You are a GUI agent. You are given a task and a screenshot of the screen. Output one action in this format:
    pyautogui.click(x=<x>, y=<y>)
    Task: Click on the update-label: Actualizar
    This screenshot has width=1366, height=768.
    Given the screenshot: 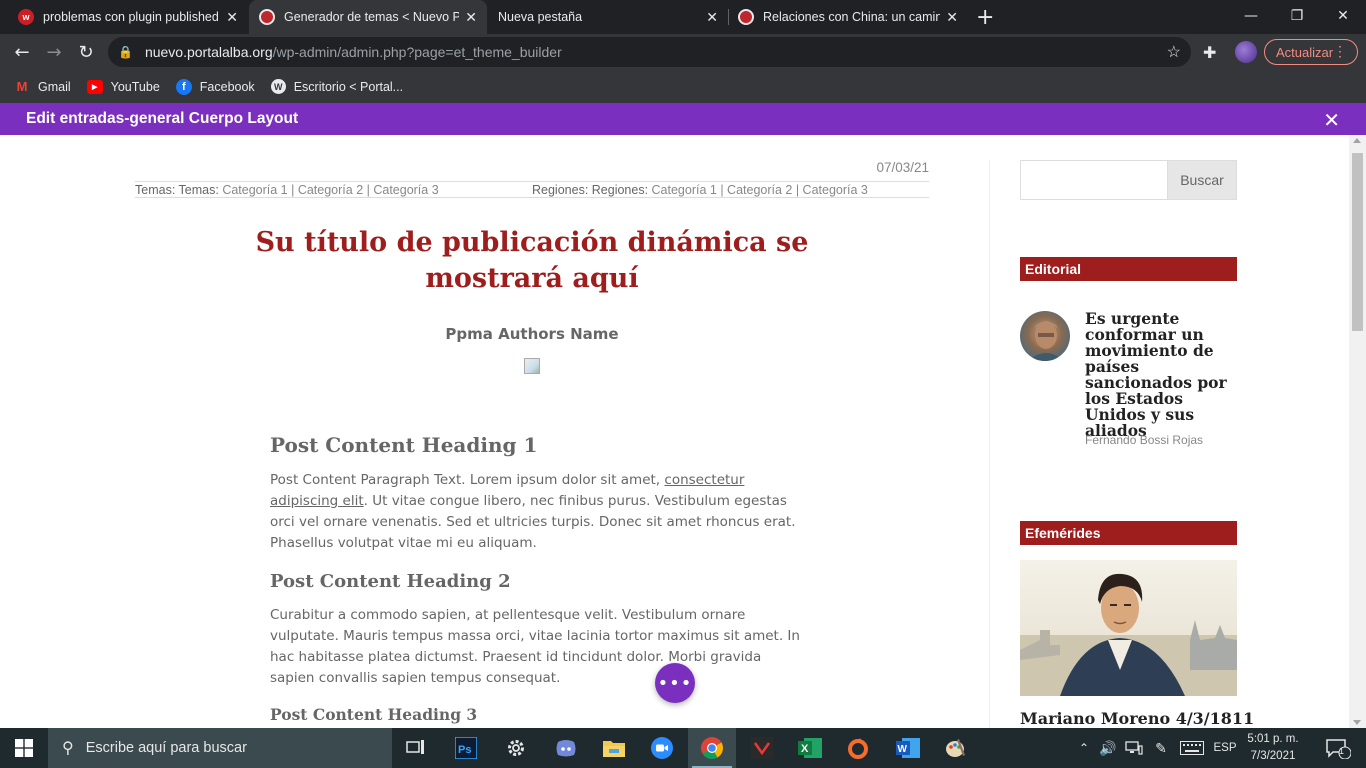 What is the action you would take?
    pyautogui.click(x=1305, y=52)
    